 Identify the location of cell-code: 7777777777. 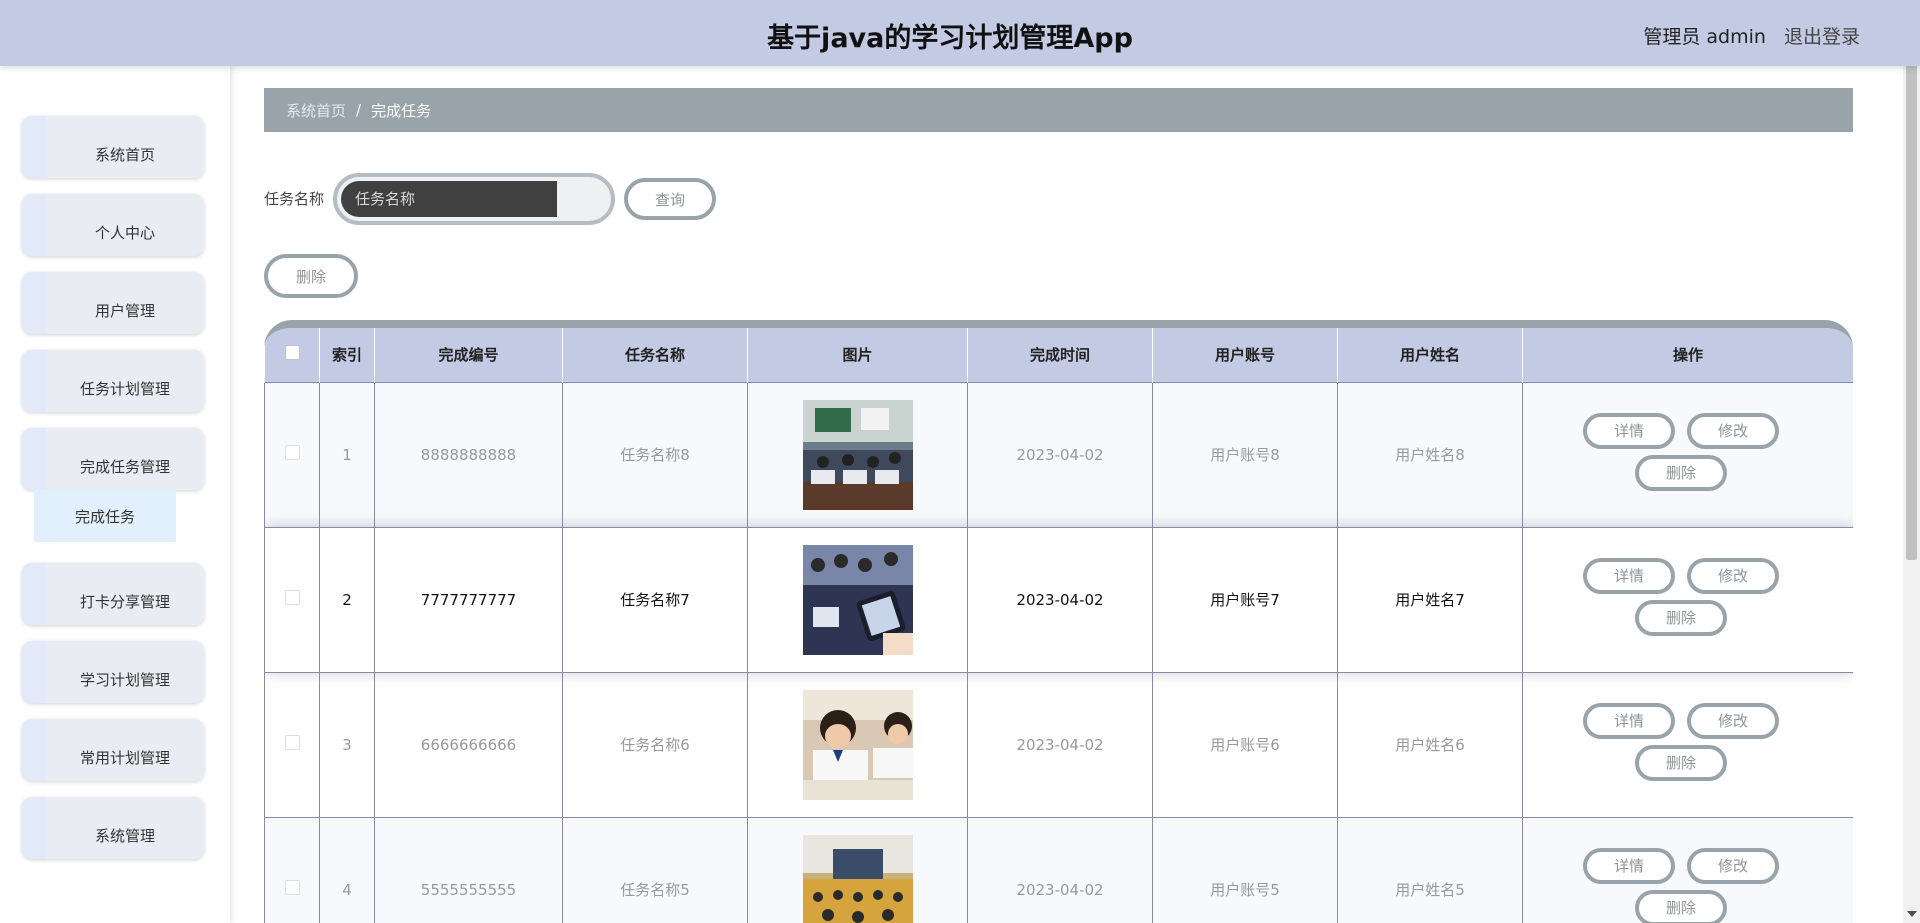
(468, 599).